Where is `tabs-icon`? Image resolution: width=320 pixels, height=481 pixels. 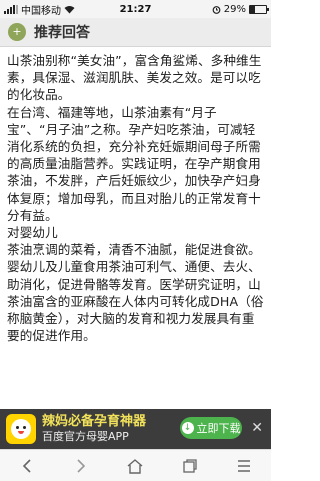 tabs-icon is located at coordinates (190, 465).